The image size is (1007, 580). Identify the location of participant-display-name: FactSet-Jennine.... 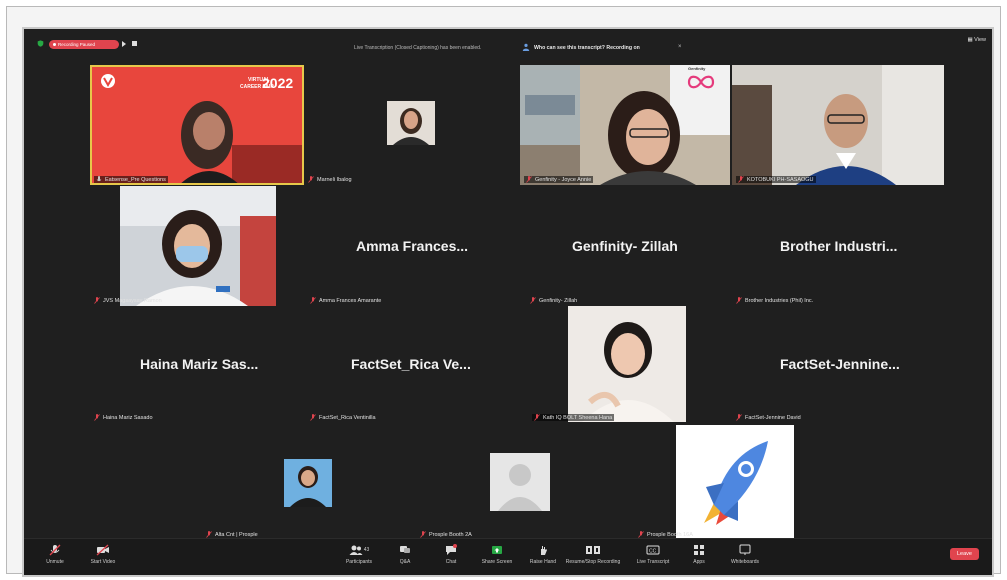
(840, 364).